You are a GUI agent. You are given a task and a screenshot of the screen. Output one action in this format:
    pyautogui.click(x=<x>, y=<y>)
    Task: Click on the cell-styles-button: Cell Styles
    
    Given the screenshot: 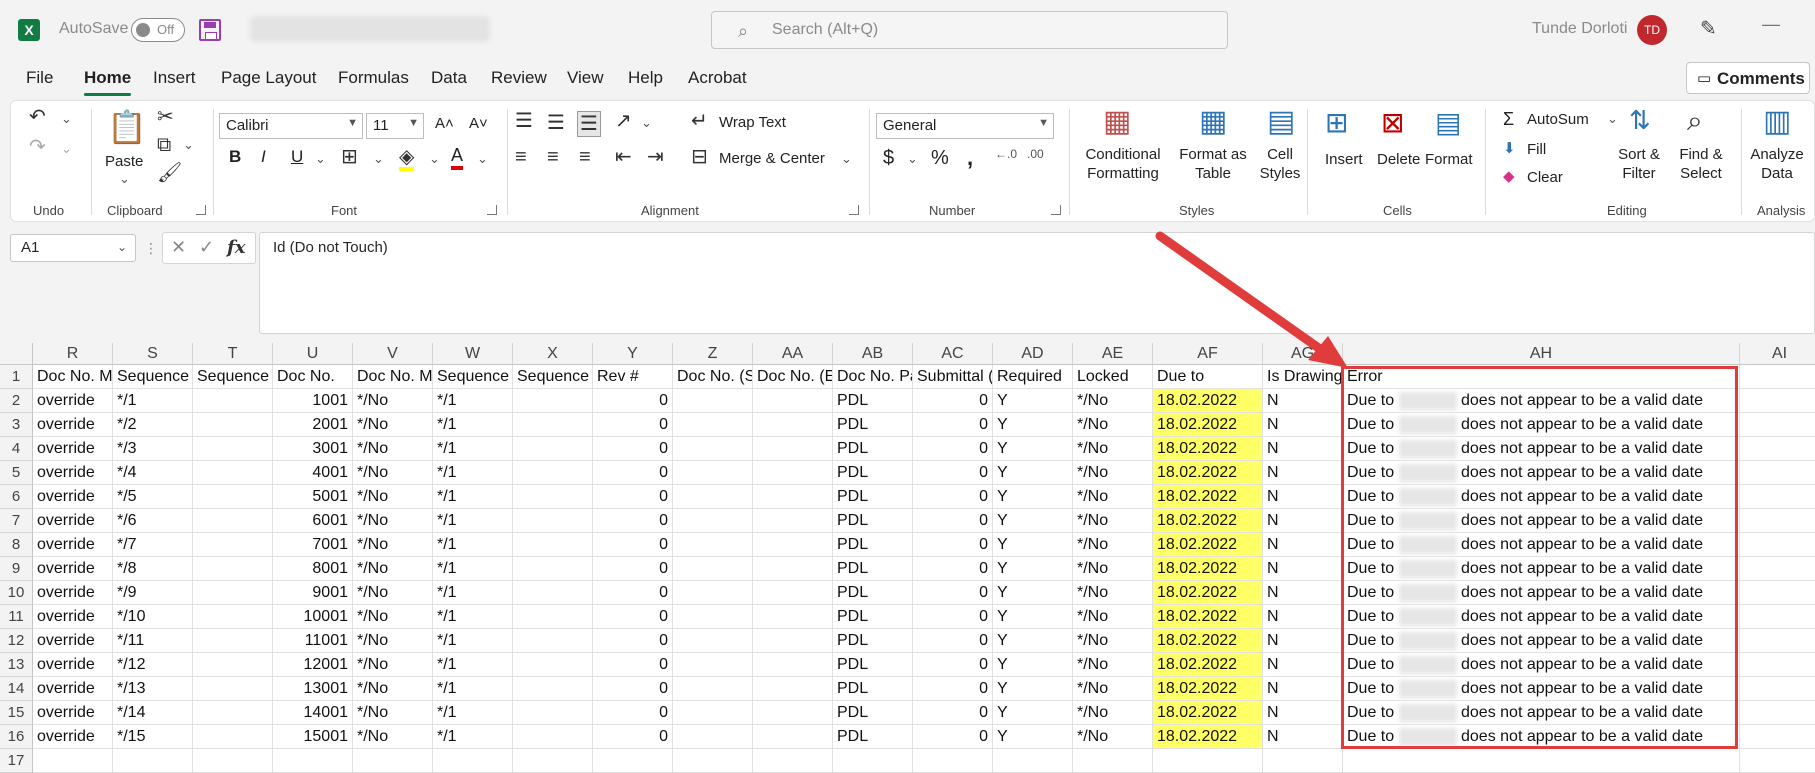 What is the action you would take?
    pyautogui.click(x=1280, y=164)
    